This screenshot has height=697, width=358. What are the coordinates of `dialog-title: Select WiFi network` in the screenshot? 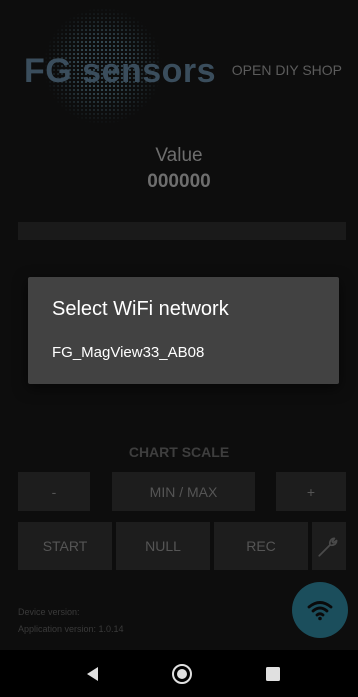 It's located at (140, 309).